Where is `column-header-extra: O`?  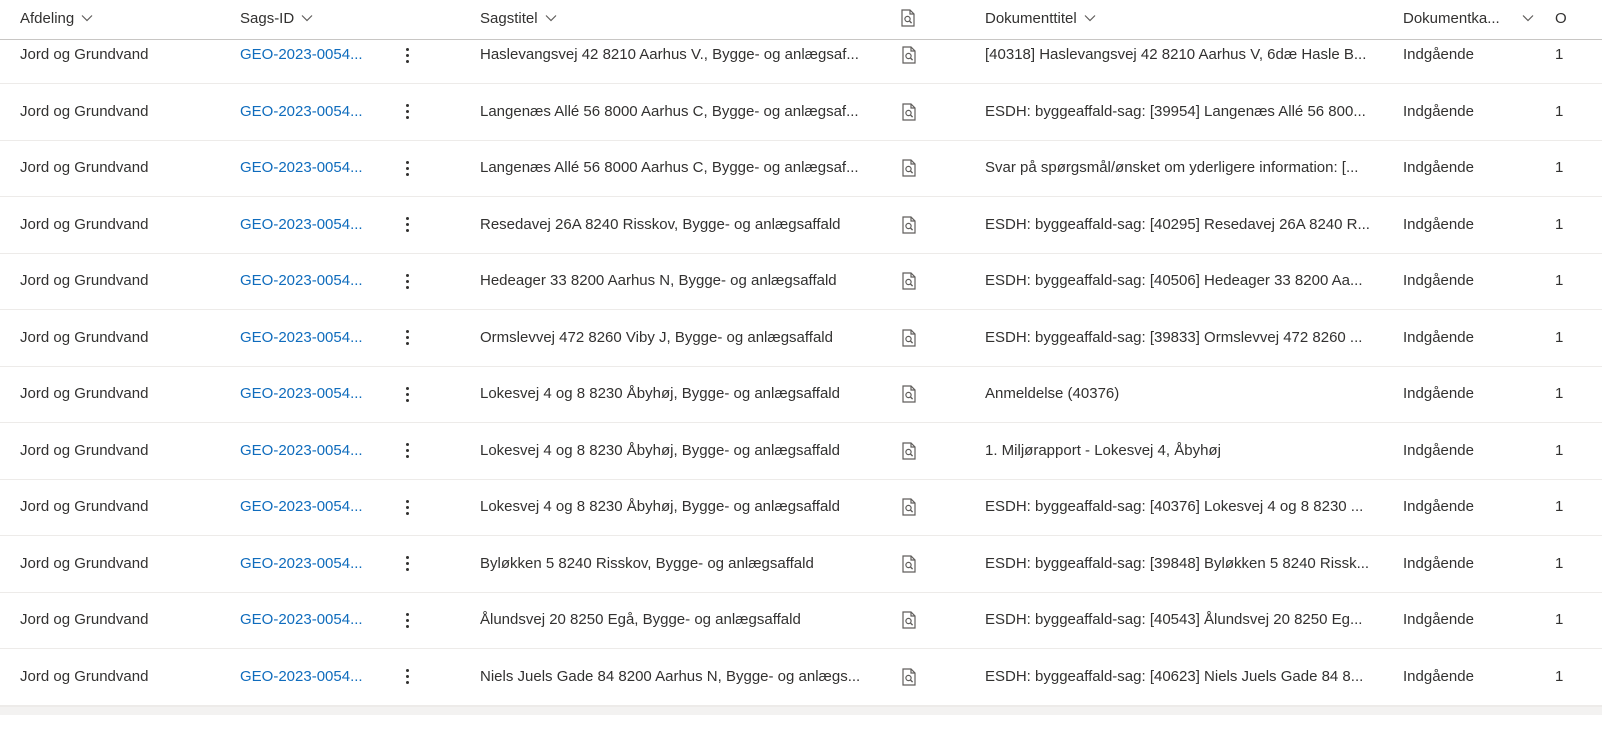
column-header-extra: O is located at coordinates (1561, 18).